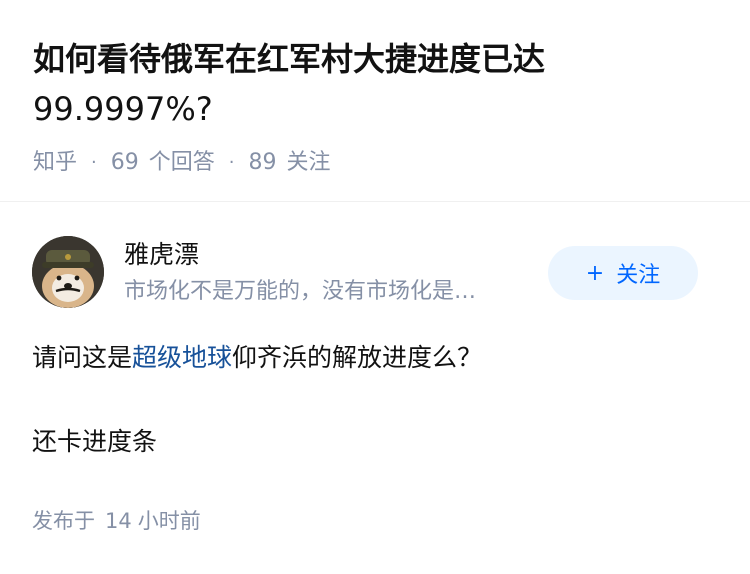  What do you see at coordinates (95, 441) in the screenshot?
I see `answer-paragraph: 还卡进度条` at bounding box center [95, 441].